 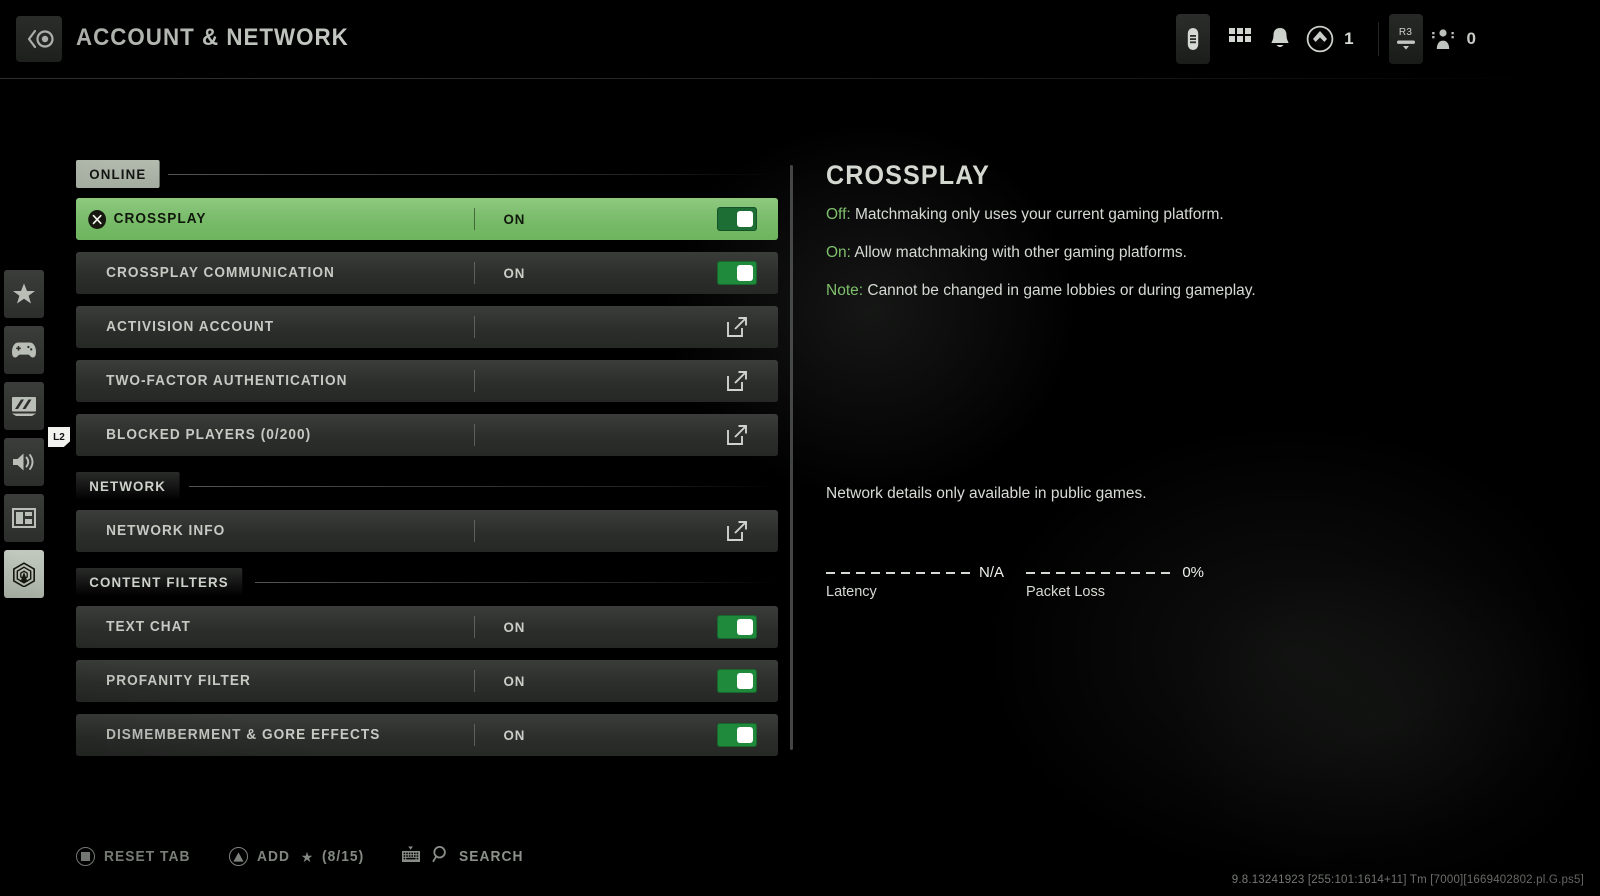 What do you see at coordinates (159, 582) in the screenshot?
I see `section-title: CONTENT FILTERS` at bounding box center [159, 582].